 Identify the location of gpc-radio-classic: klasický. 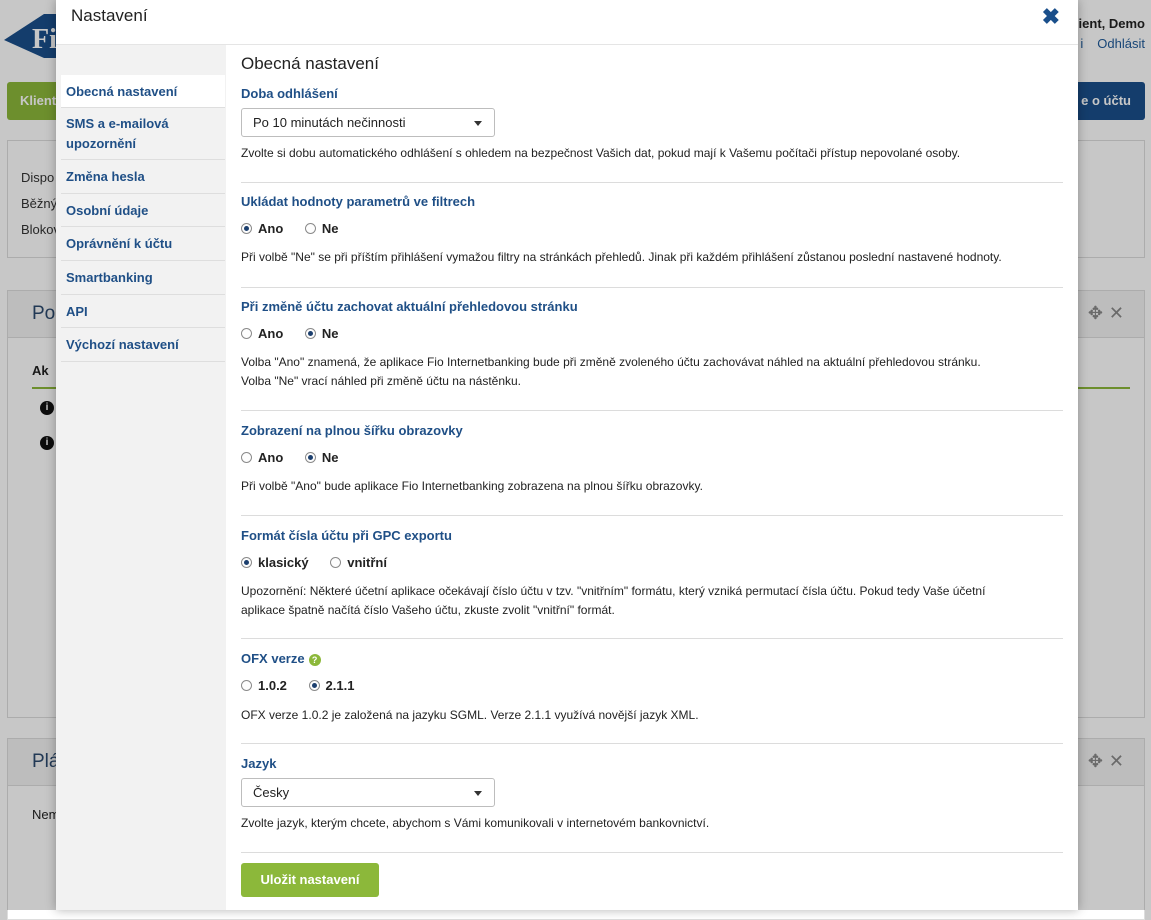
(275, 562).